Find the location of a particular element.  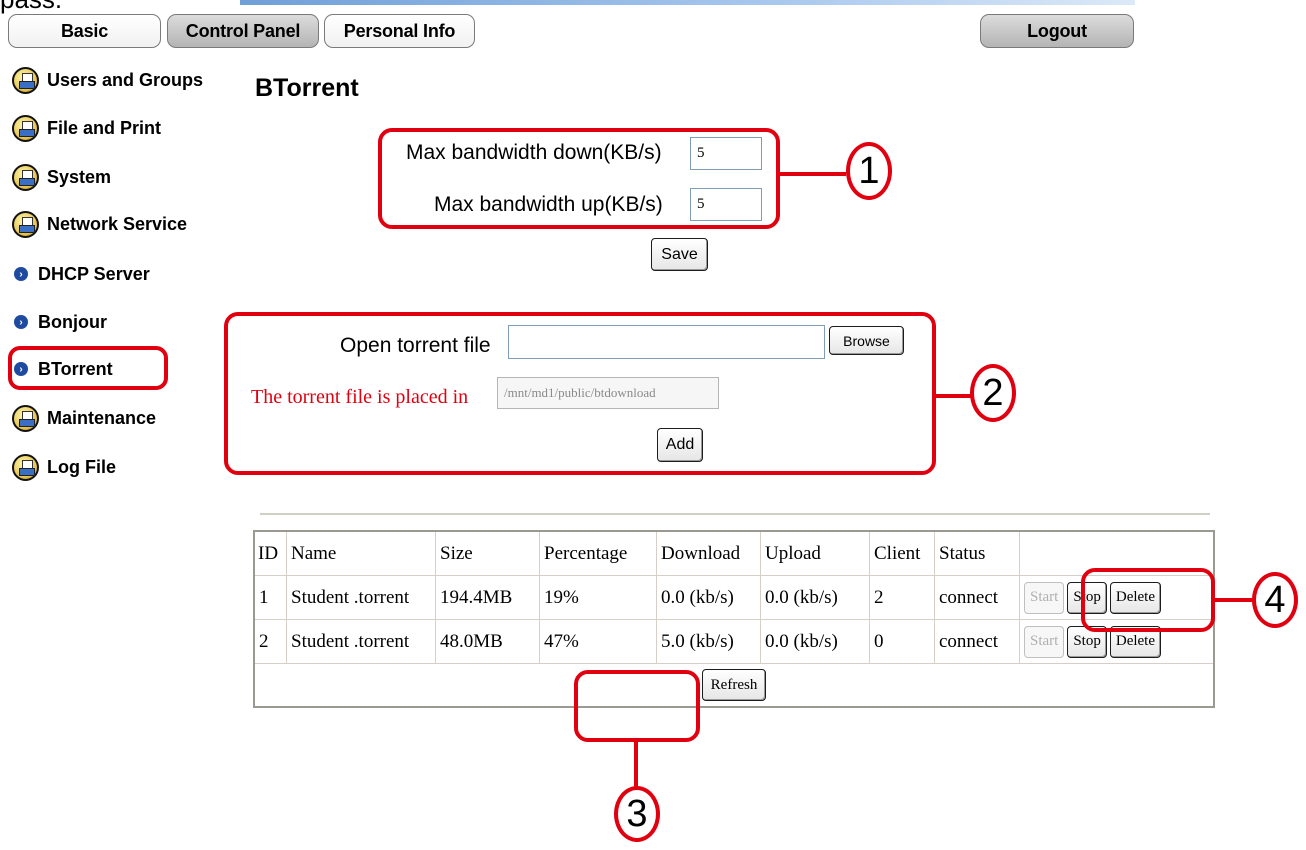

tab-control-panel: Control Panel is located at coordinates (243, 31).